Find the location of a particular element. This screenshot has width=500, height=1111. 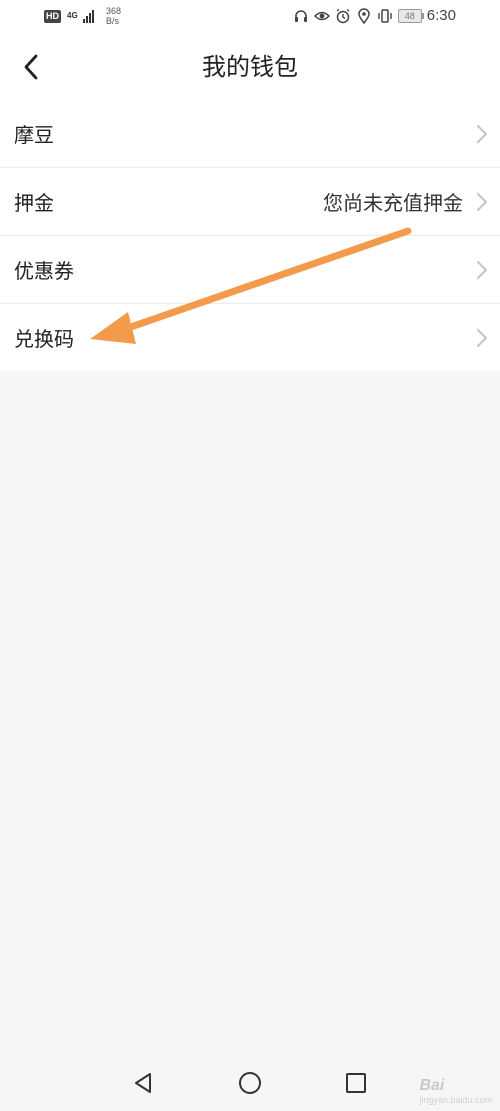

wallet-item-deposit: 押金 您尚未充值押金 is located at coordinates (250, 202).